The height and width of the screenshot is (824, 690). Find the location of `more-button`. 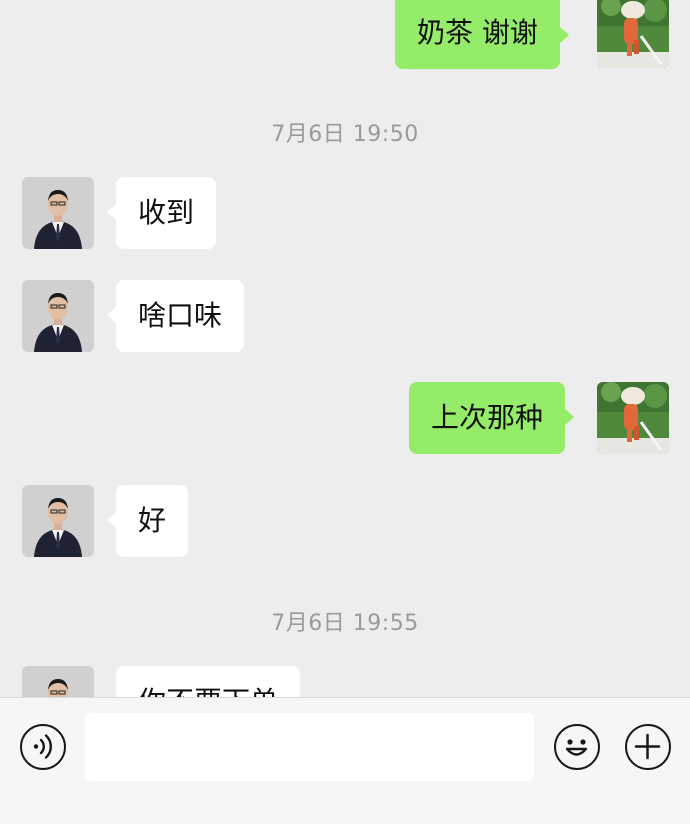

more-button is located at coordinates (648, 747).